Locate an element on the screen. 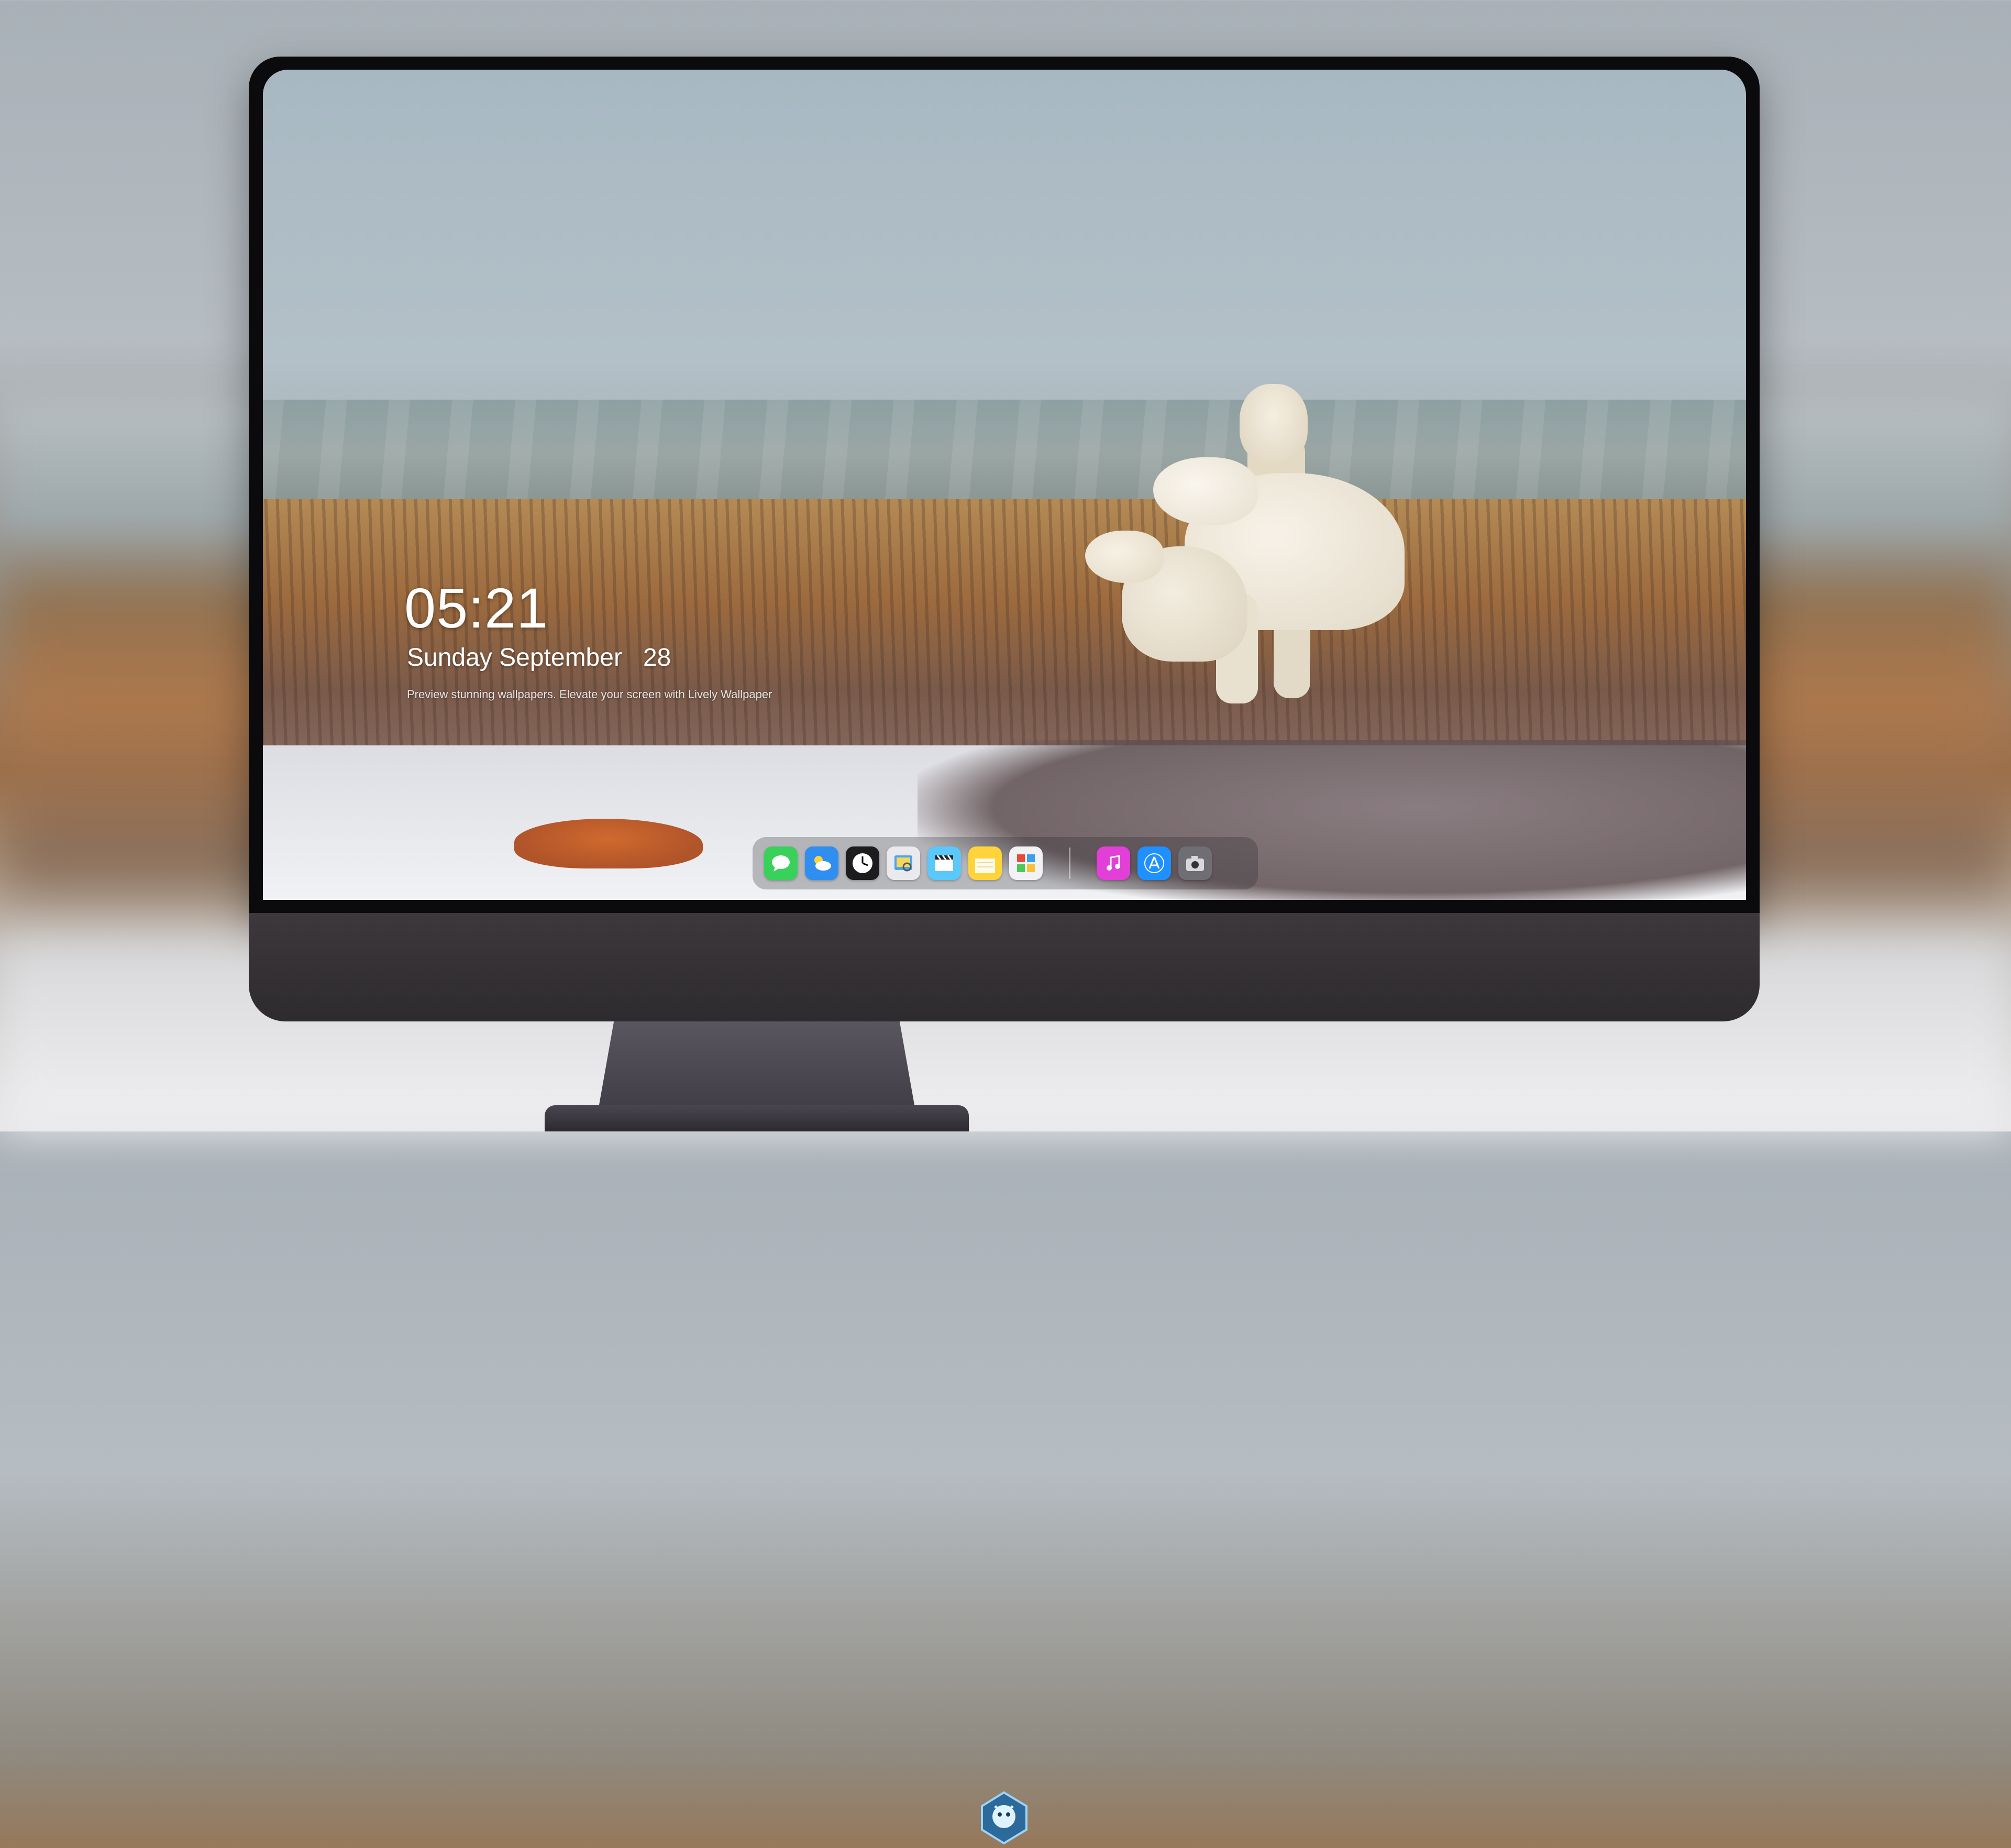  clock-icon is located at coordinates (862, 863).